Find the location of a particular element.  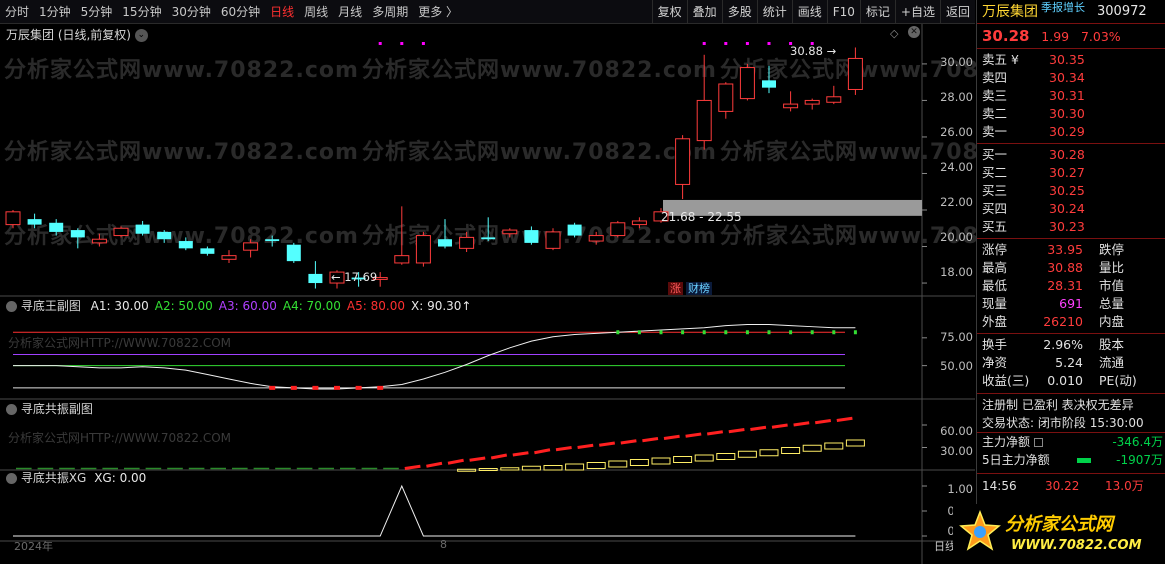

flow-row: 5日主力净额 -1907万 is located at coordinates (1071, 460).